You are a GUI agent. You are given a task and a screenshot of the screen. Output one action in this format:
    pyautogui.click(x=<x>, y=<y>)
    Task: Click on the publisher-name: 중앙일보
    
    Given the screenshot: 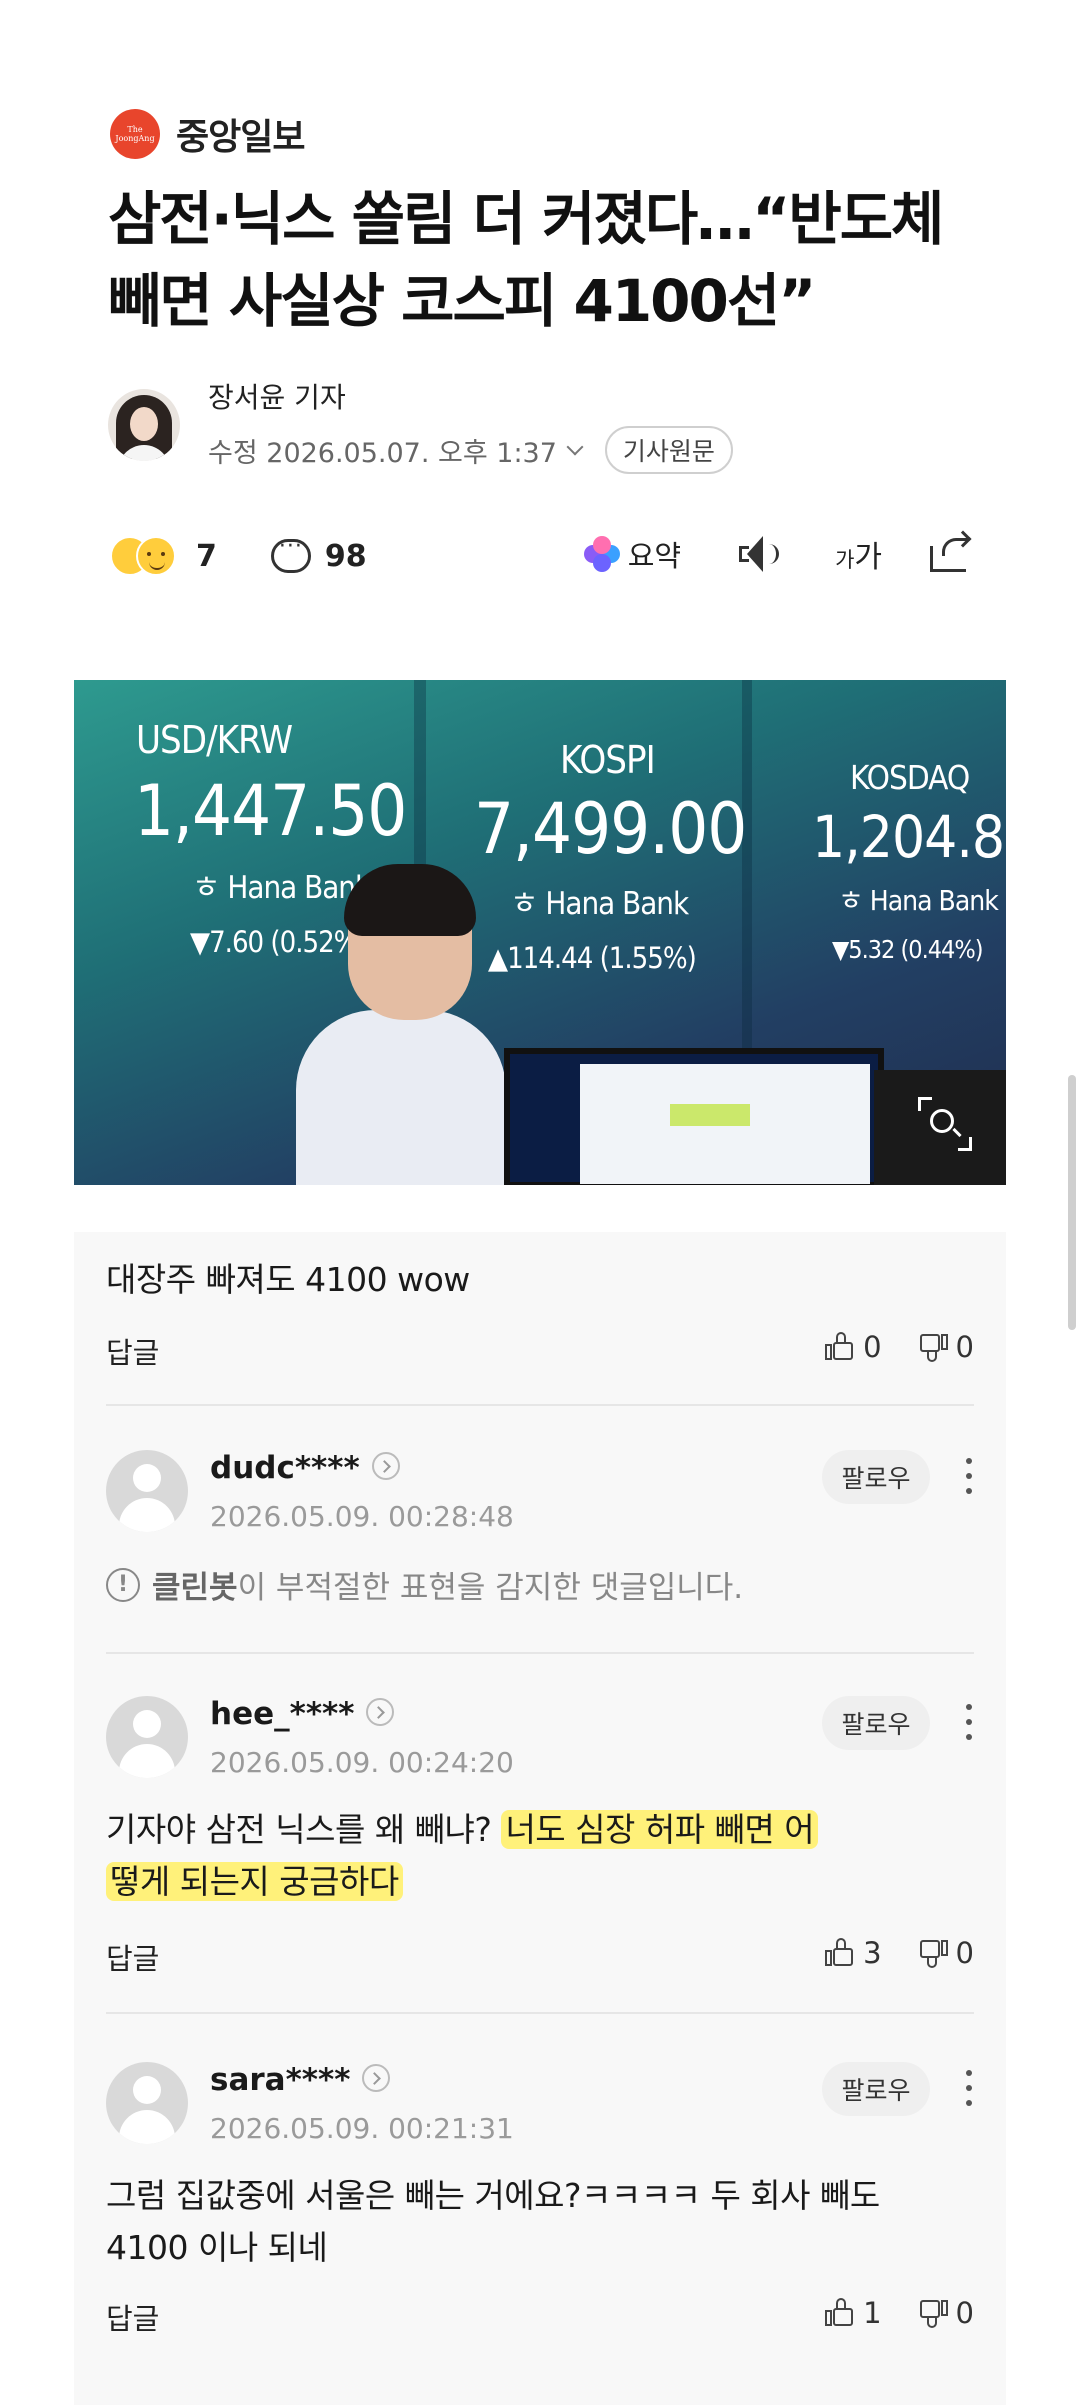 What is the action you would take?
    pyautogui.click(x=240, y=137)
    